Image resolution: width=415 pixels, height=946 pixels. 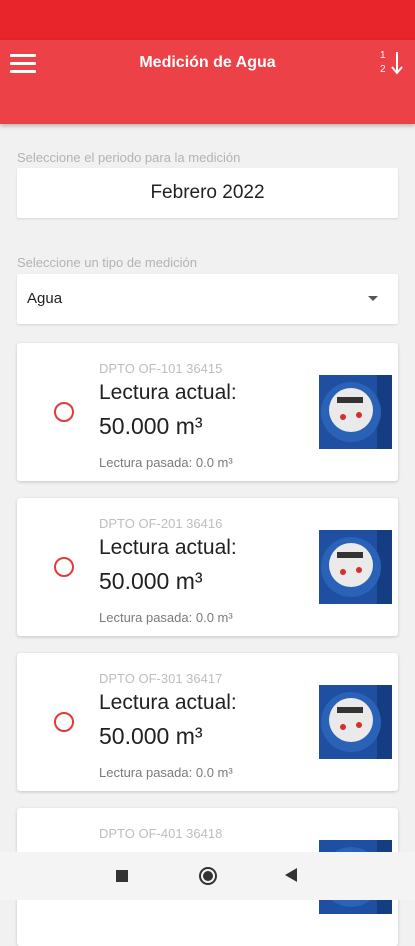 What do you see at coordinates (392, 63) in the screenshot?
I see `sort-numeric-icon: 1 2` at bounding box center [392, 63].